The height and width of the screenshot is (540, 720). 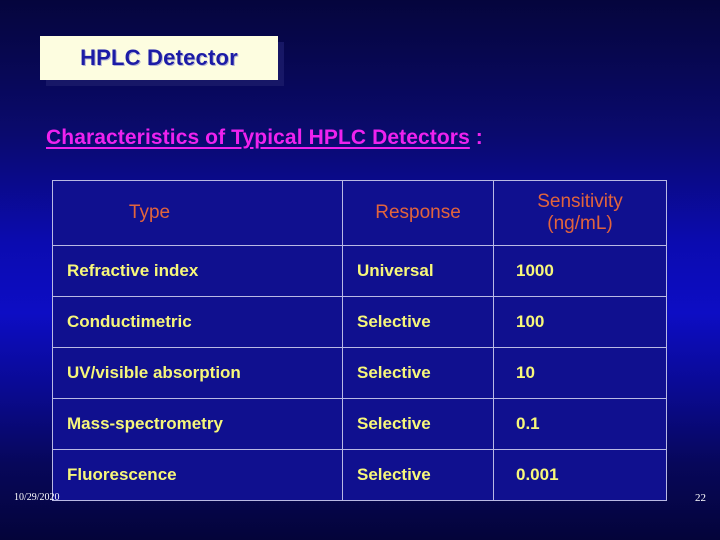 I want to click on table-row: UV/visible absorption Selective 10, so click(x=359, y=373).